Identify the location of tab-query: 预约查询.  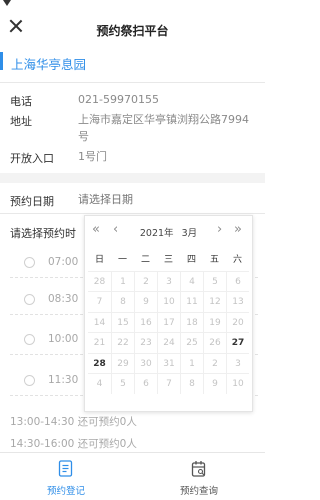
(199, 476).